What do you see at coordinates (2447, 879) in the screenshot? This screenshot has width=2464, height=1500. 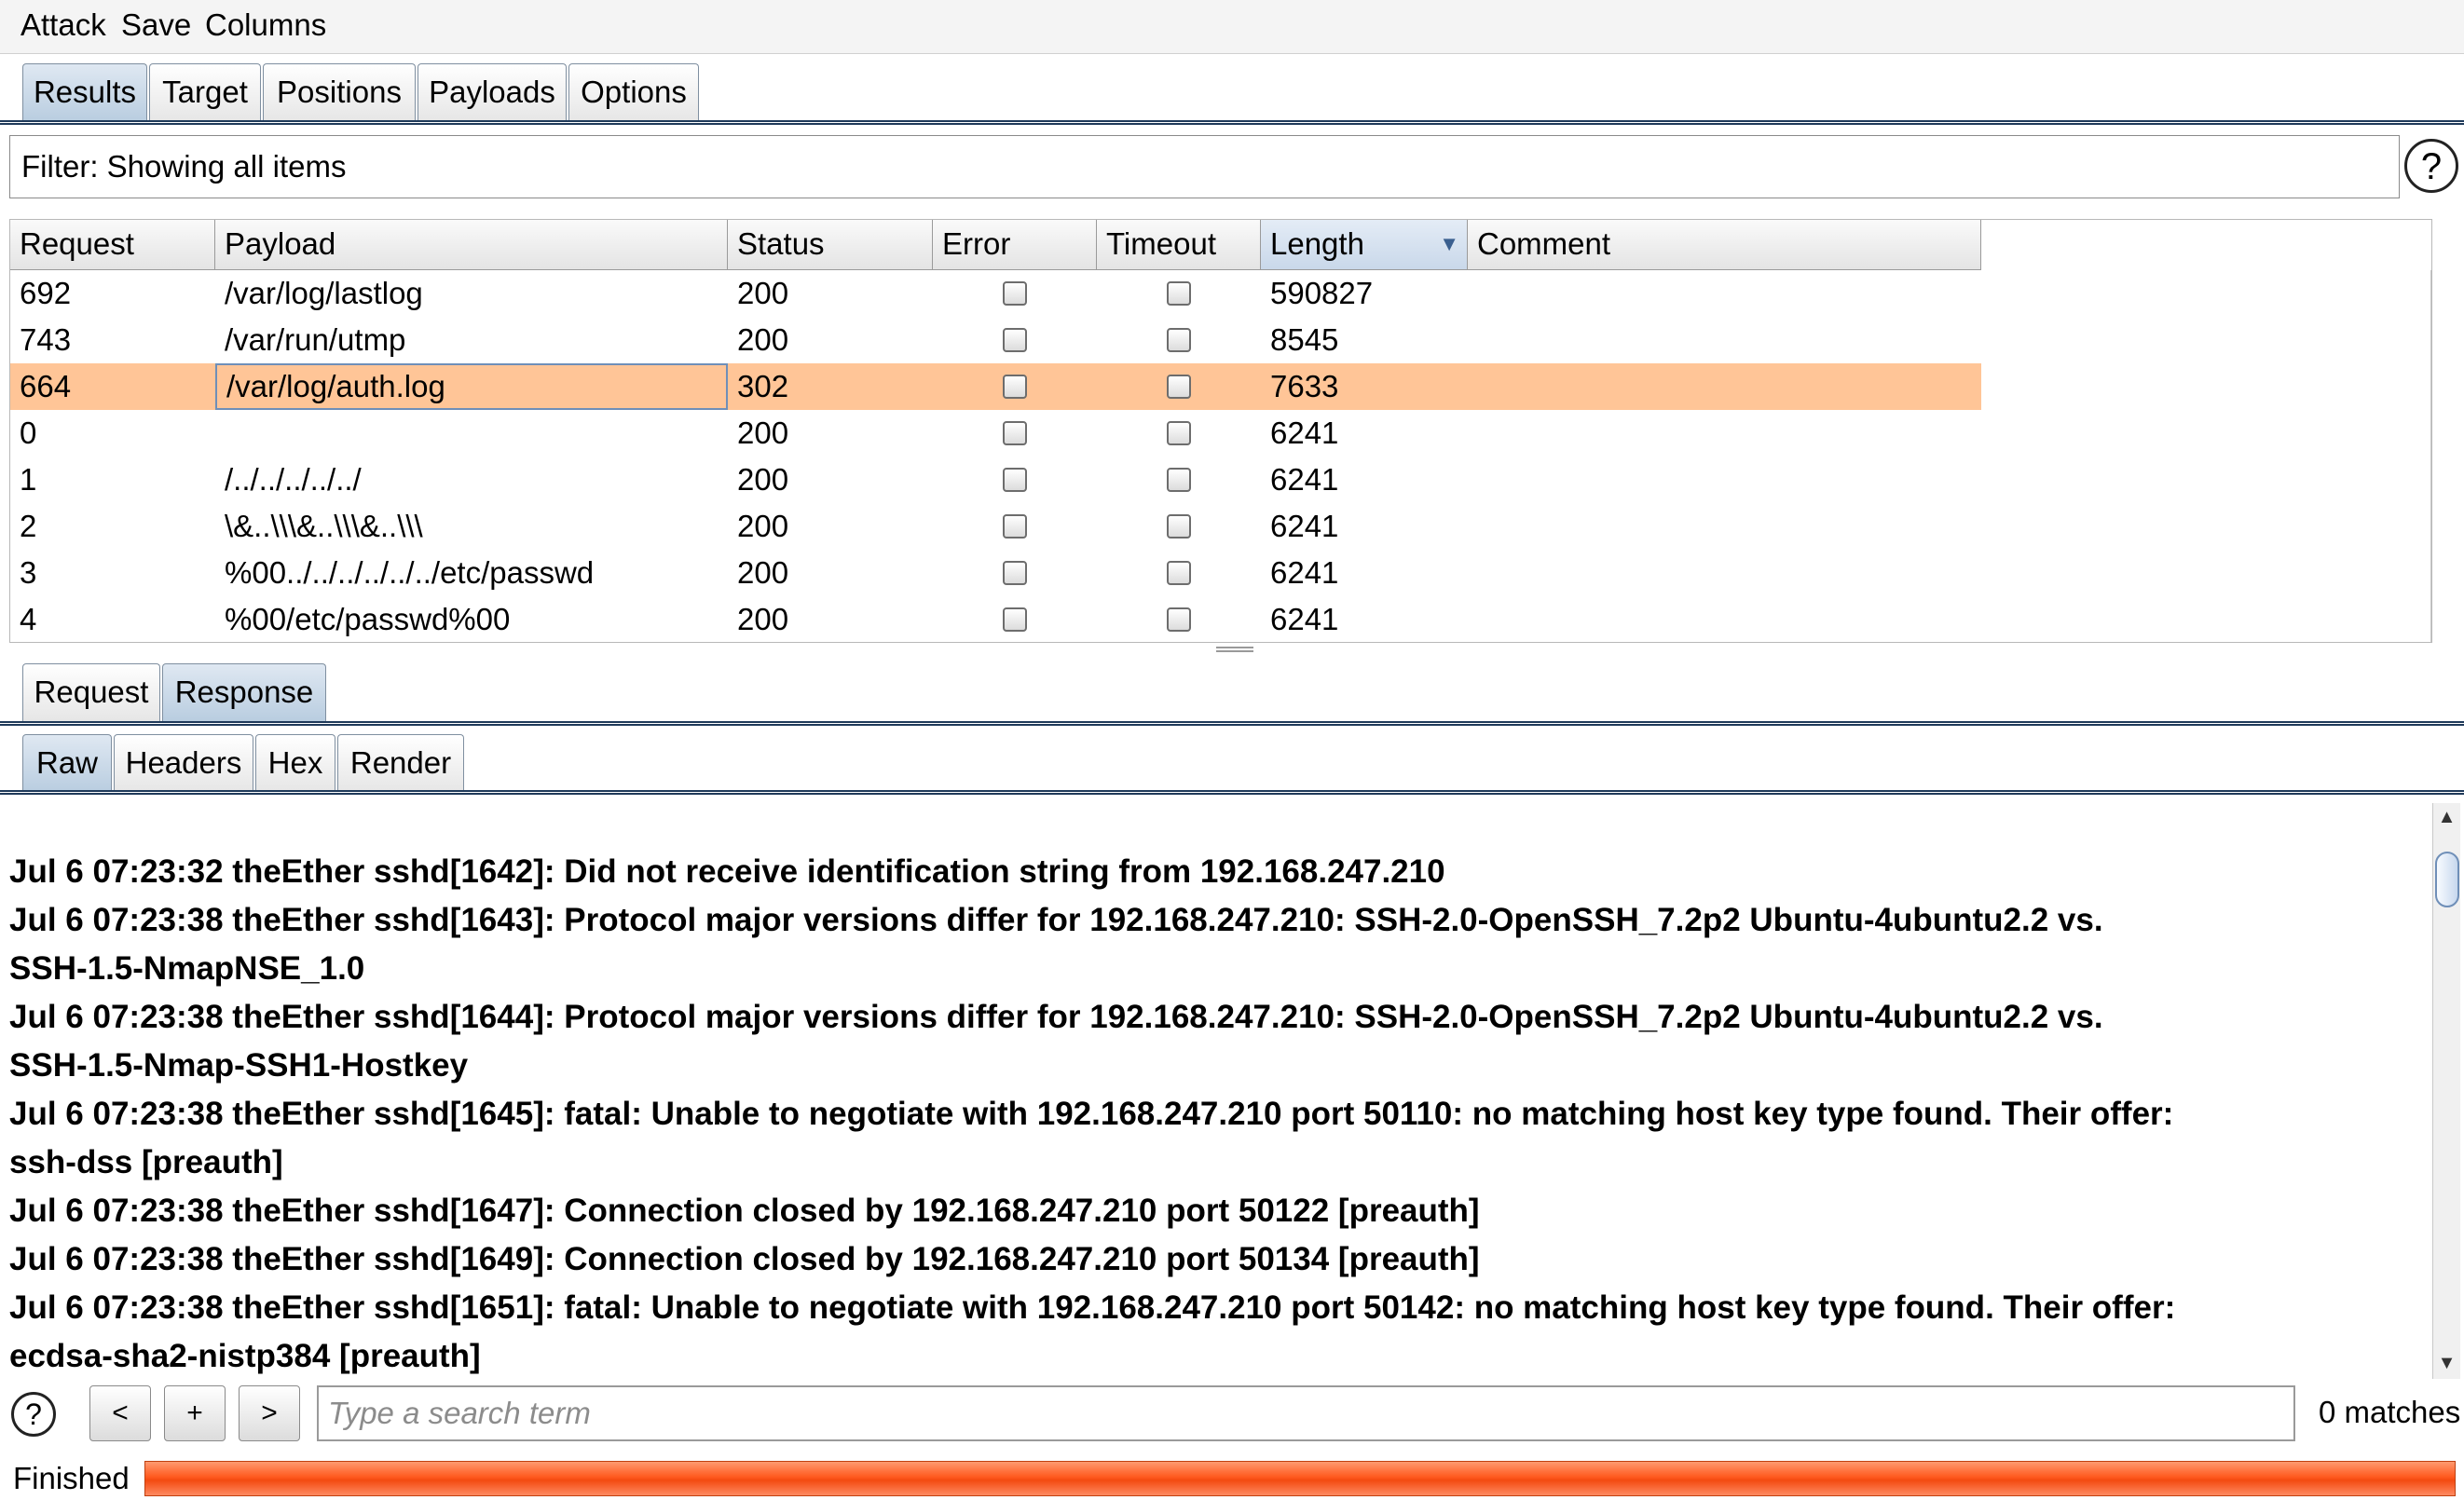 I see `response-scroll-thumb` at bounding box center [2447, 879].